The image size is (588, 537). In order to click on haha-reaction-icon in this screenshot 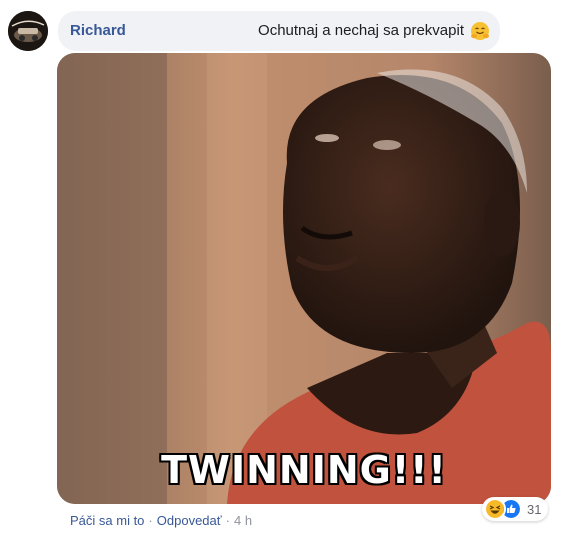, I will do `click(495, 509)`.